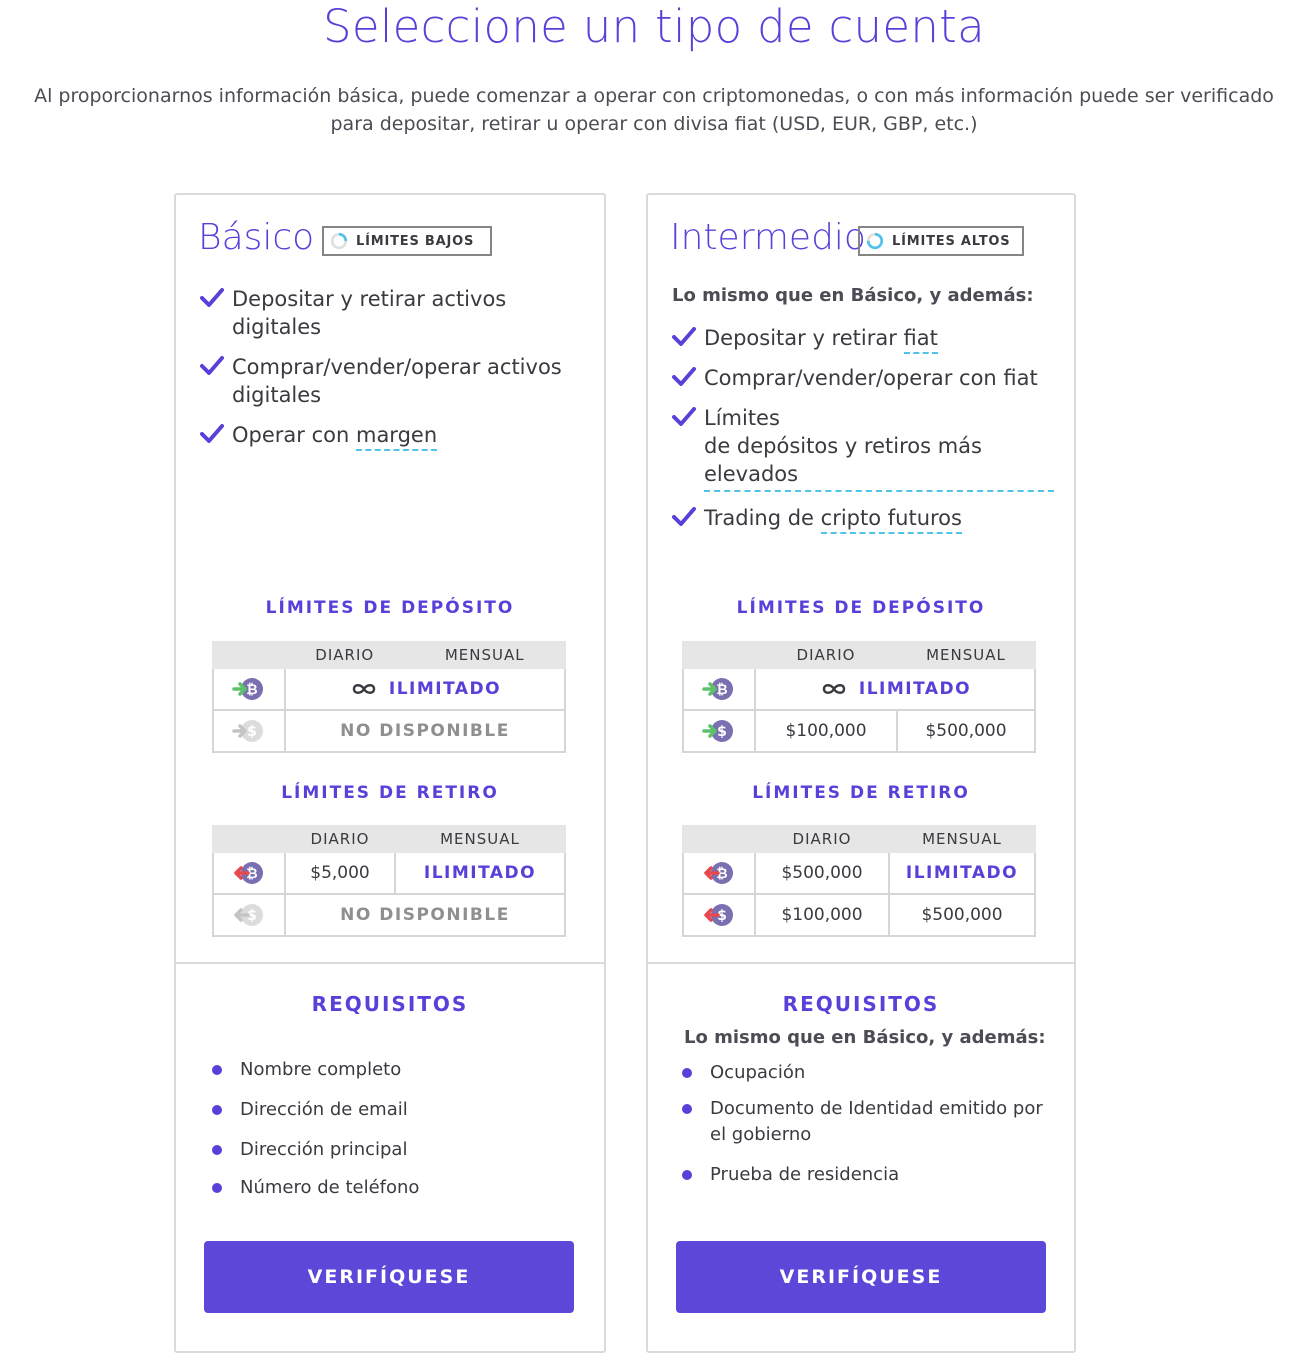 Image resolution: width=1308 pixels, height=1353 pixels. I want to click on bitcoin-deposit-icon: ₿, so click(717, 689).